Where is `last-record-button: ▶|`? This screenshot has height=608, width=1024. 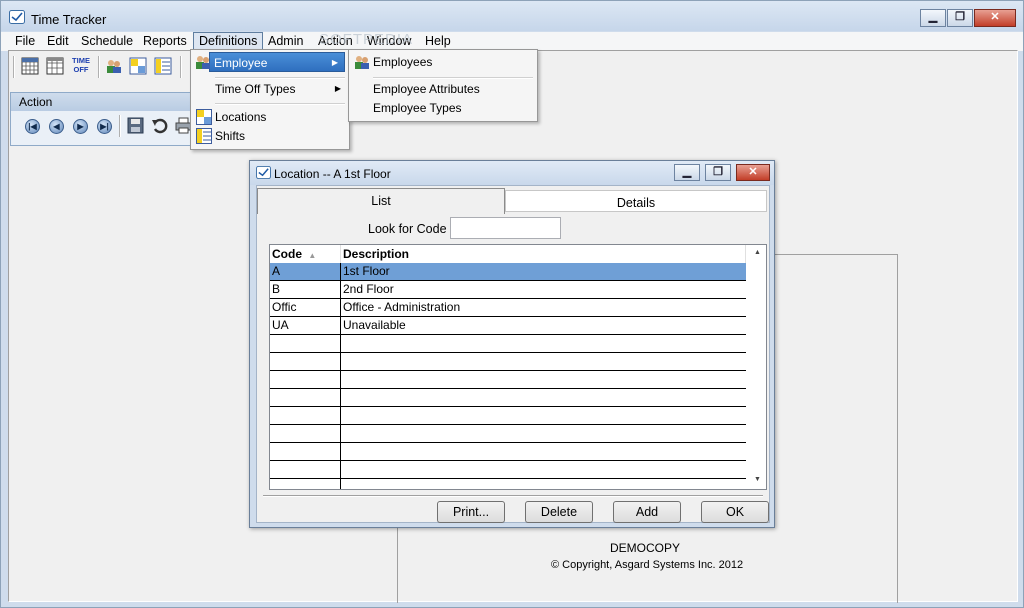 last-record-button: ▶| is located at coordinates (104, 126).